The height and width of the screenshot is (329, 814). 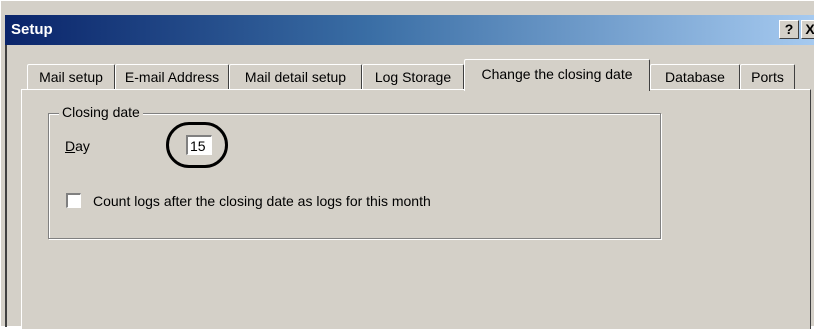 What do you see at coordinates (557, 75) in the screenshot?
I see `tab-change-closing-date: Change the closing date` at bounding box center [557, 75].